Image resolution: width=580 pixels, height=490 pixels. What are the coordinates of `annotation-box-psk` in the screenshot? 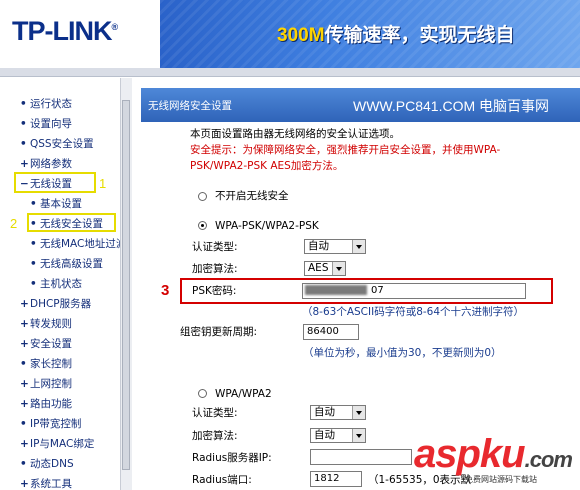 It's located at (366, 291).